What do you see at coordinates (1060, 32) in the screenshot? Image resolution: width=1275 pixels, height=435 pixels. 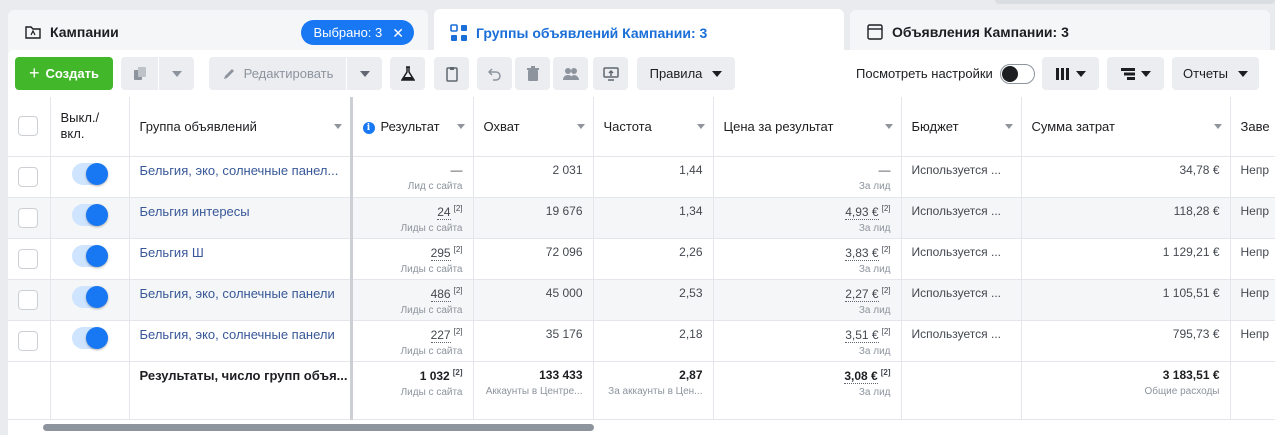 I see `tab-ads: Объявления Кампании: 3` at bounding box center [1060, 32].